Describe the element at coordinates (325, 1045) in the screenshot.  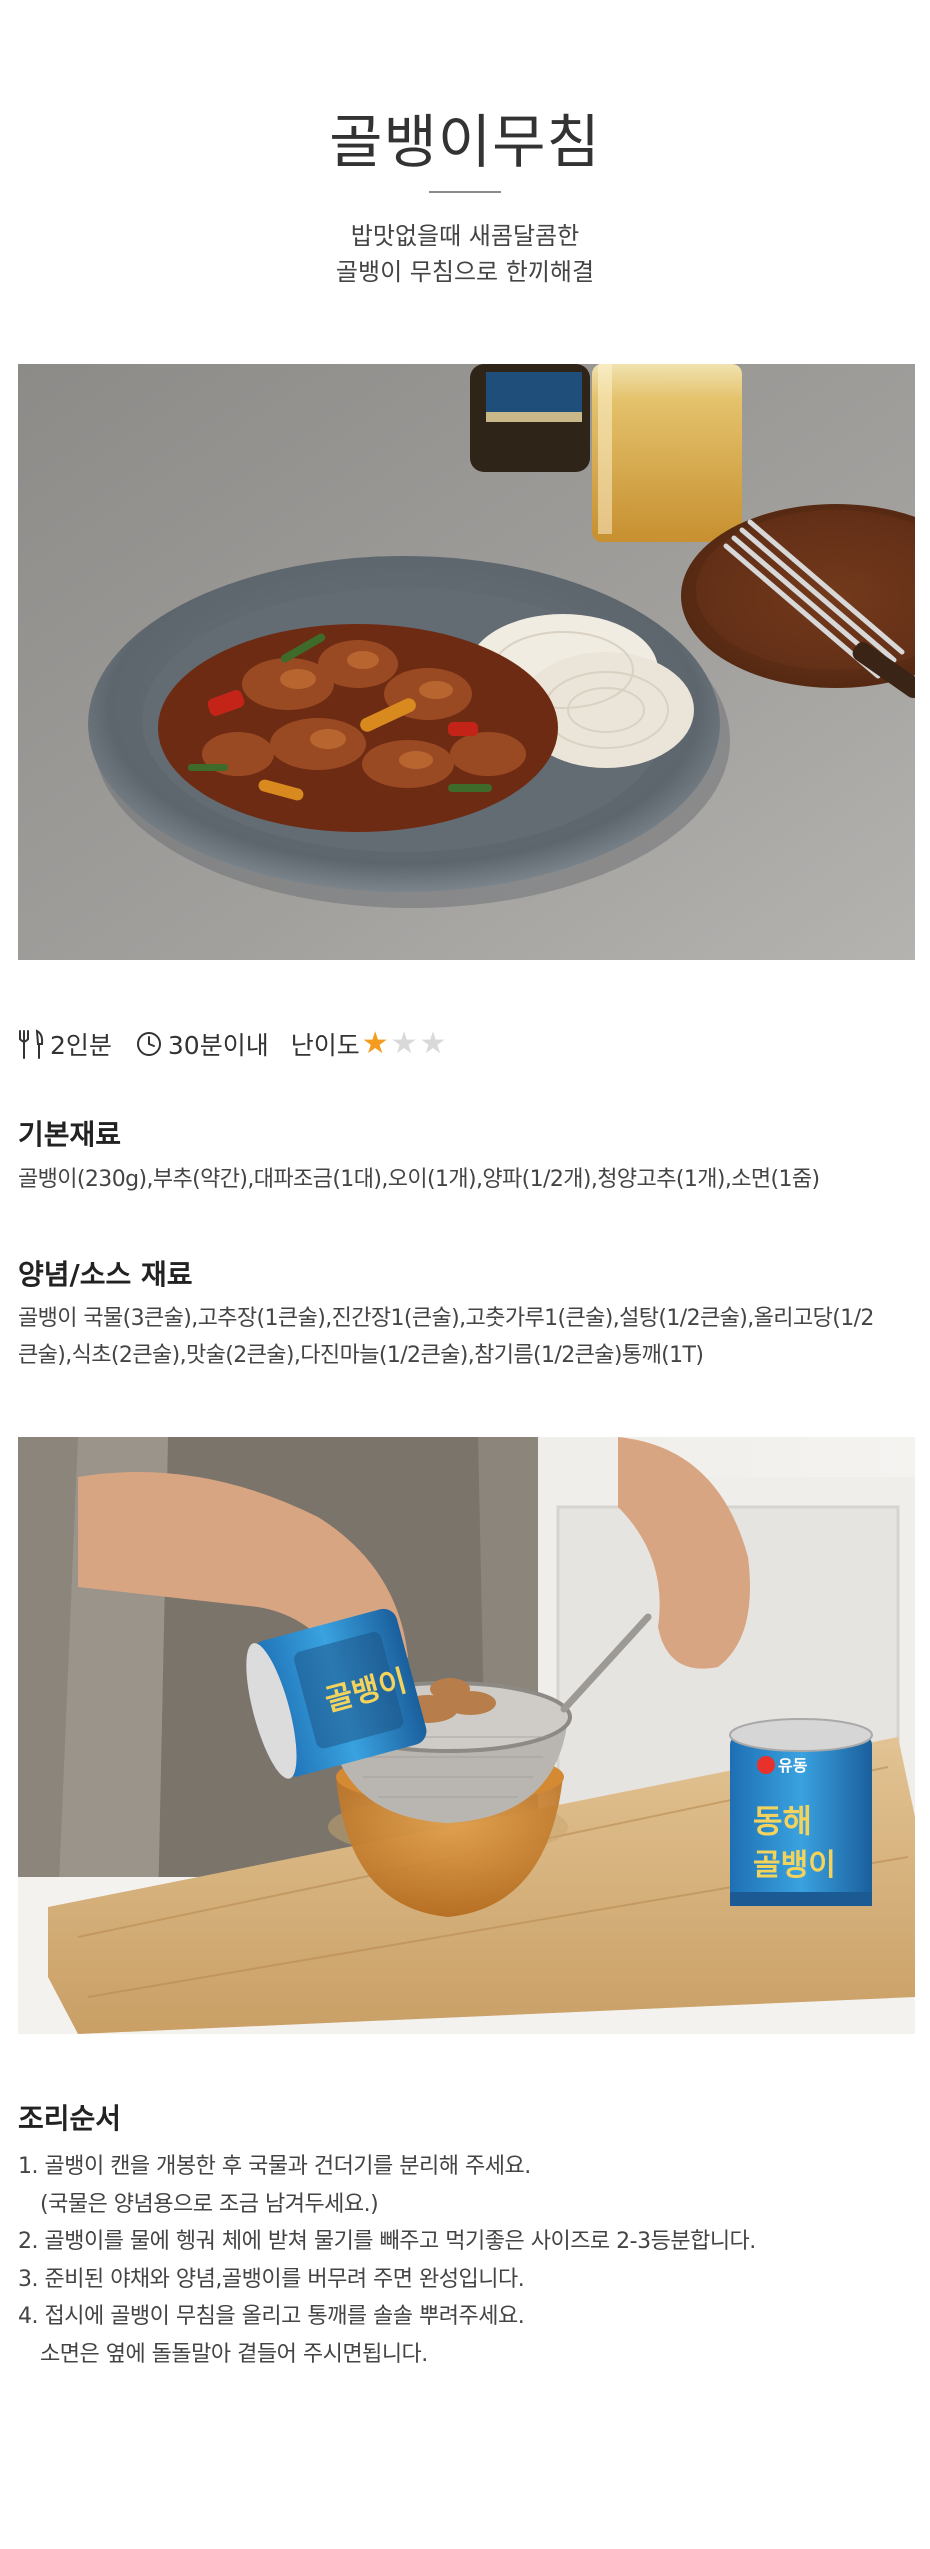
I see `difficulty-label: 난이도` at that location.